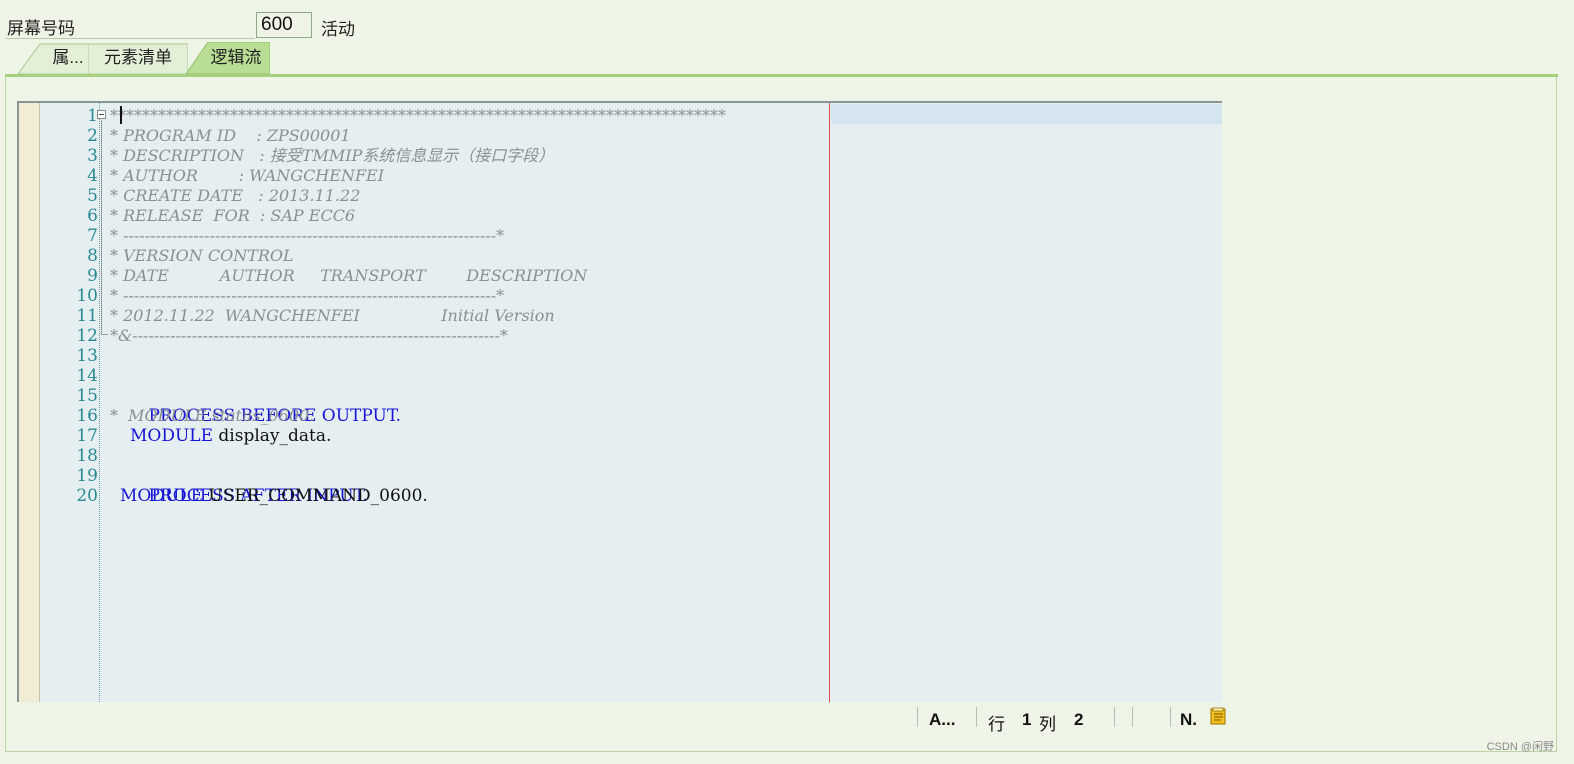  Describe the element at coordinates (87, 416) in the screenshot. I see `line-number: 16` at that location.